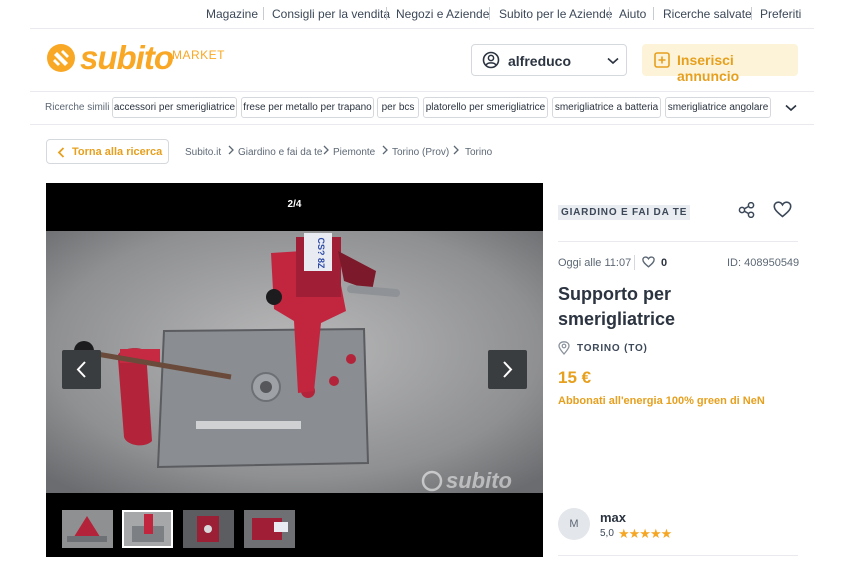  Describe the element at coordinates (174, 107) in the screenshot. I see `chip-accessori-smerigliatrice: accessori per smerigliatrice` at that location.